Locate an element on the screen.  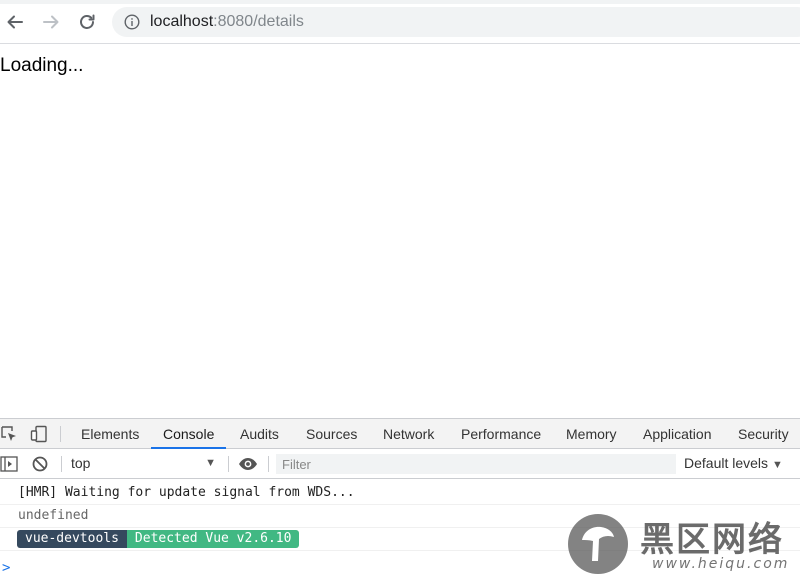
reload-icon is located at coordinates (87, 21).